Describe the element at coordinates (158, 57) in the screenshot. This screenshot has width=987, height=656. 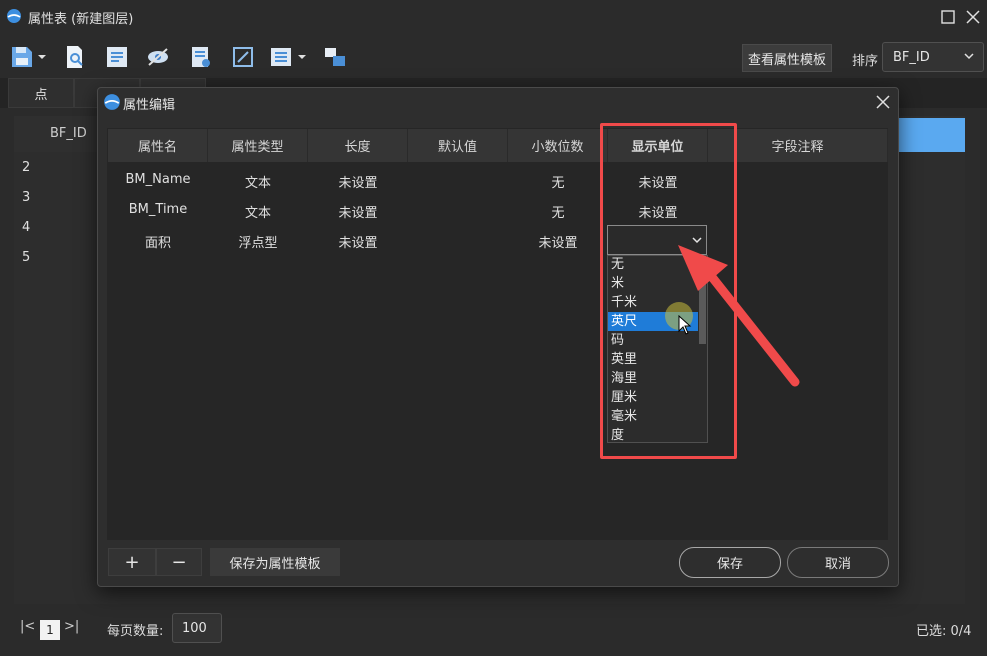
I see `hide-icon` at that location.